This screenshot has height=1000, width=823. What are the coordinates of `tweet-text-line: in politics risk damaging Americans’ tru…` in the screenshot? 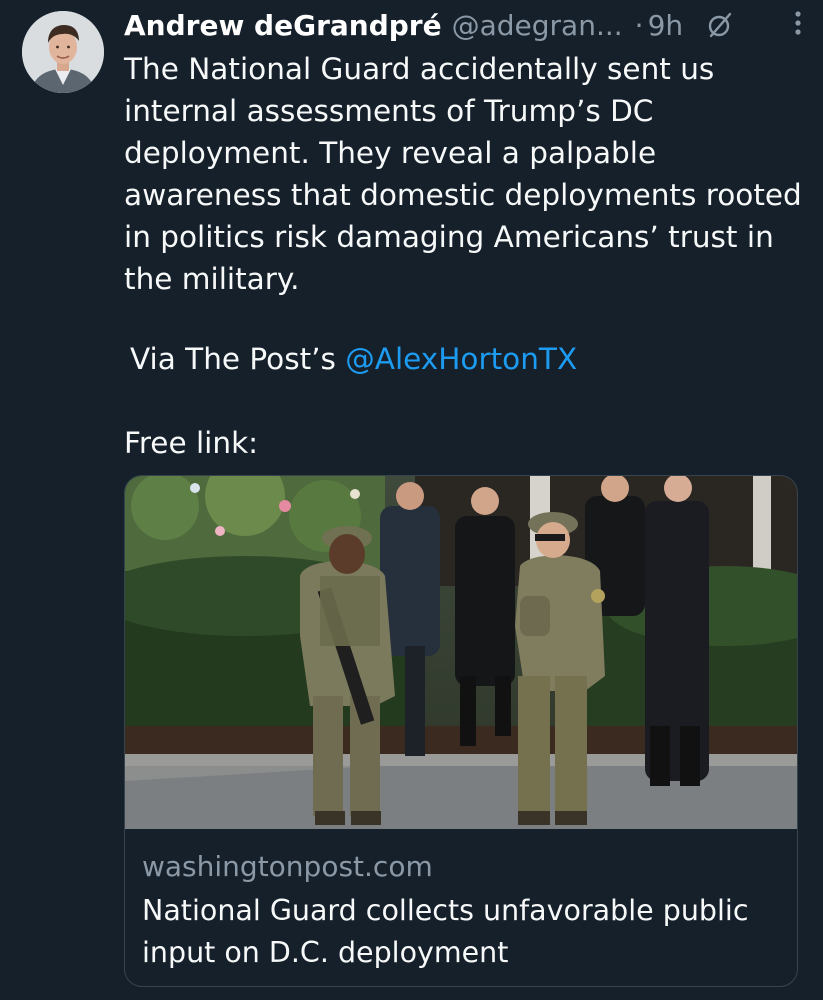 It's located at (449, 237).